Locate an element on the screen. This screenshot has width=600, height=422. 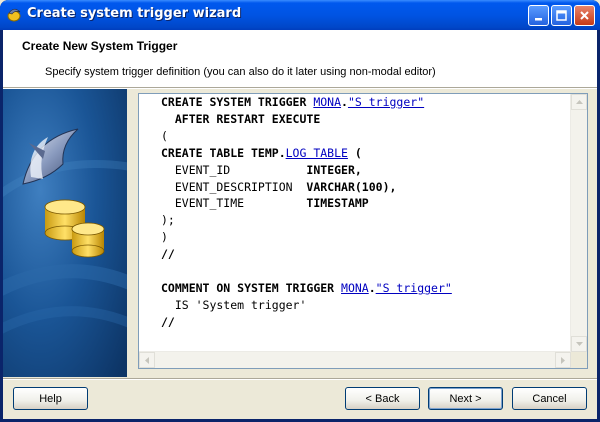
back-button: < Back is located at coordinates (382, 398).